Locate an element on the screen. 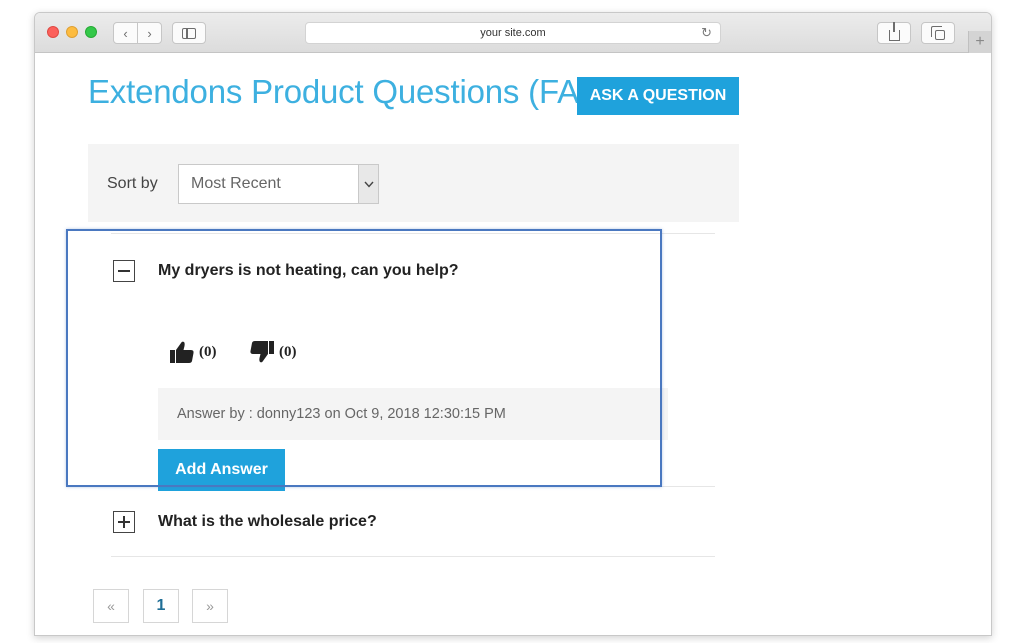 The image size is (1024, 643). faq-divider is located at coordinates (413, 556).